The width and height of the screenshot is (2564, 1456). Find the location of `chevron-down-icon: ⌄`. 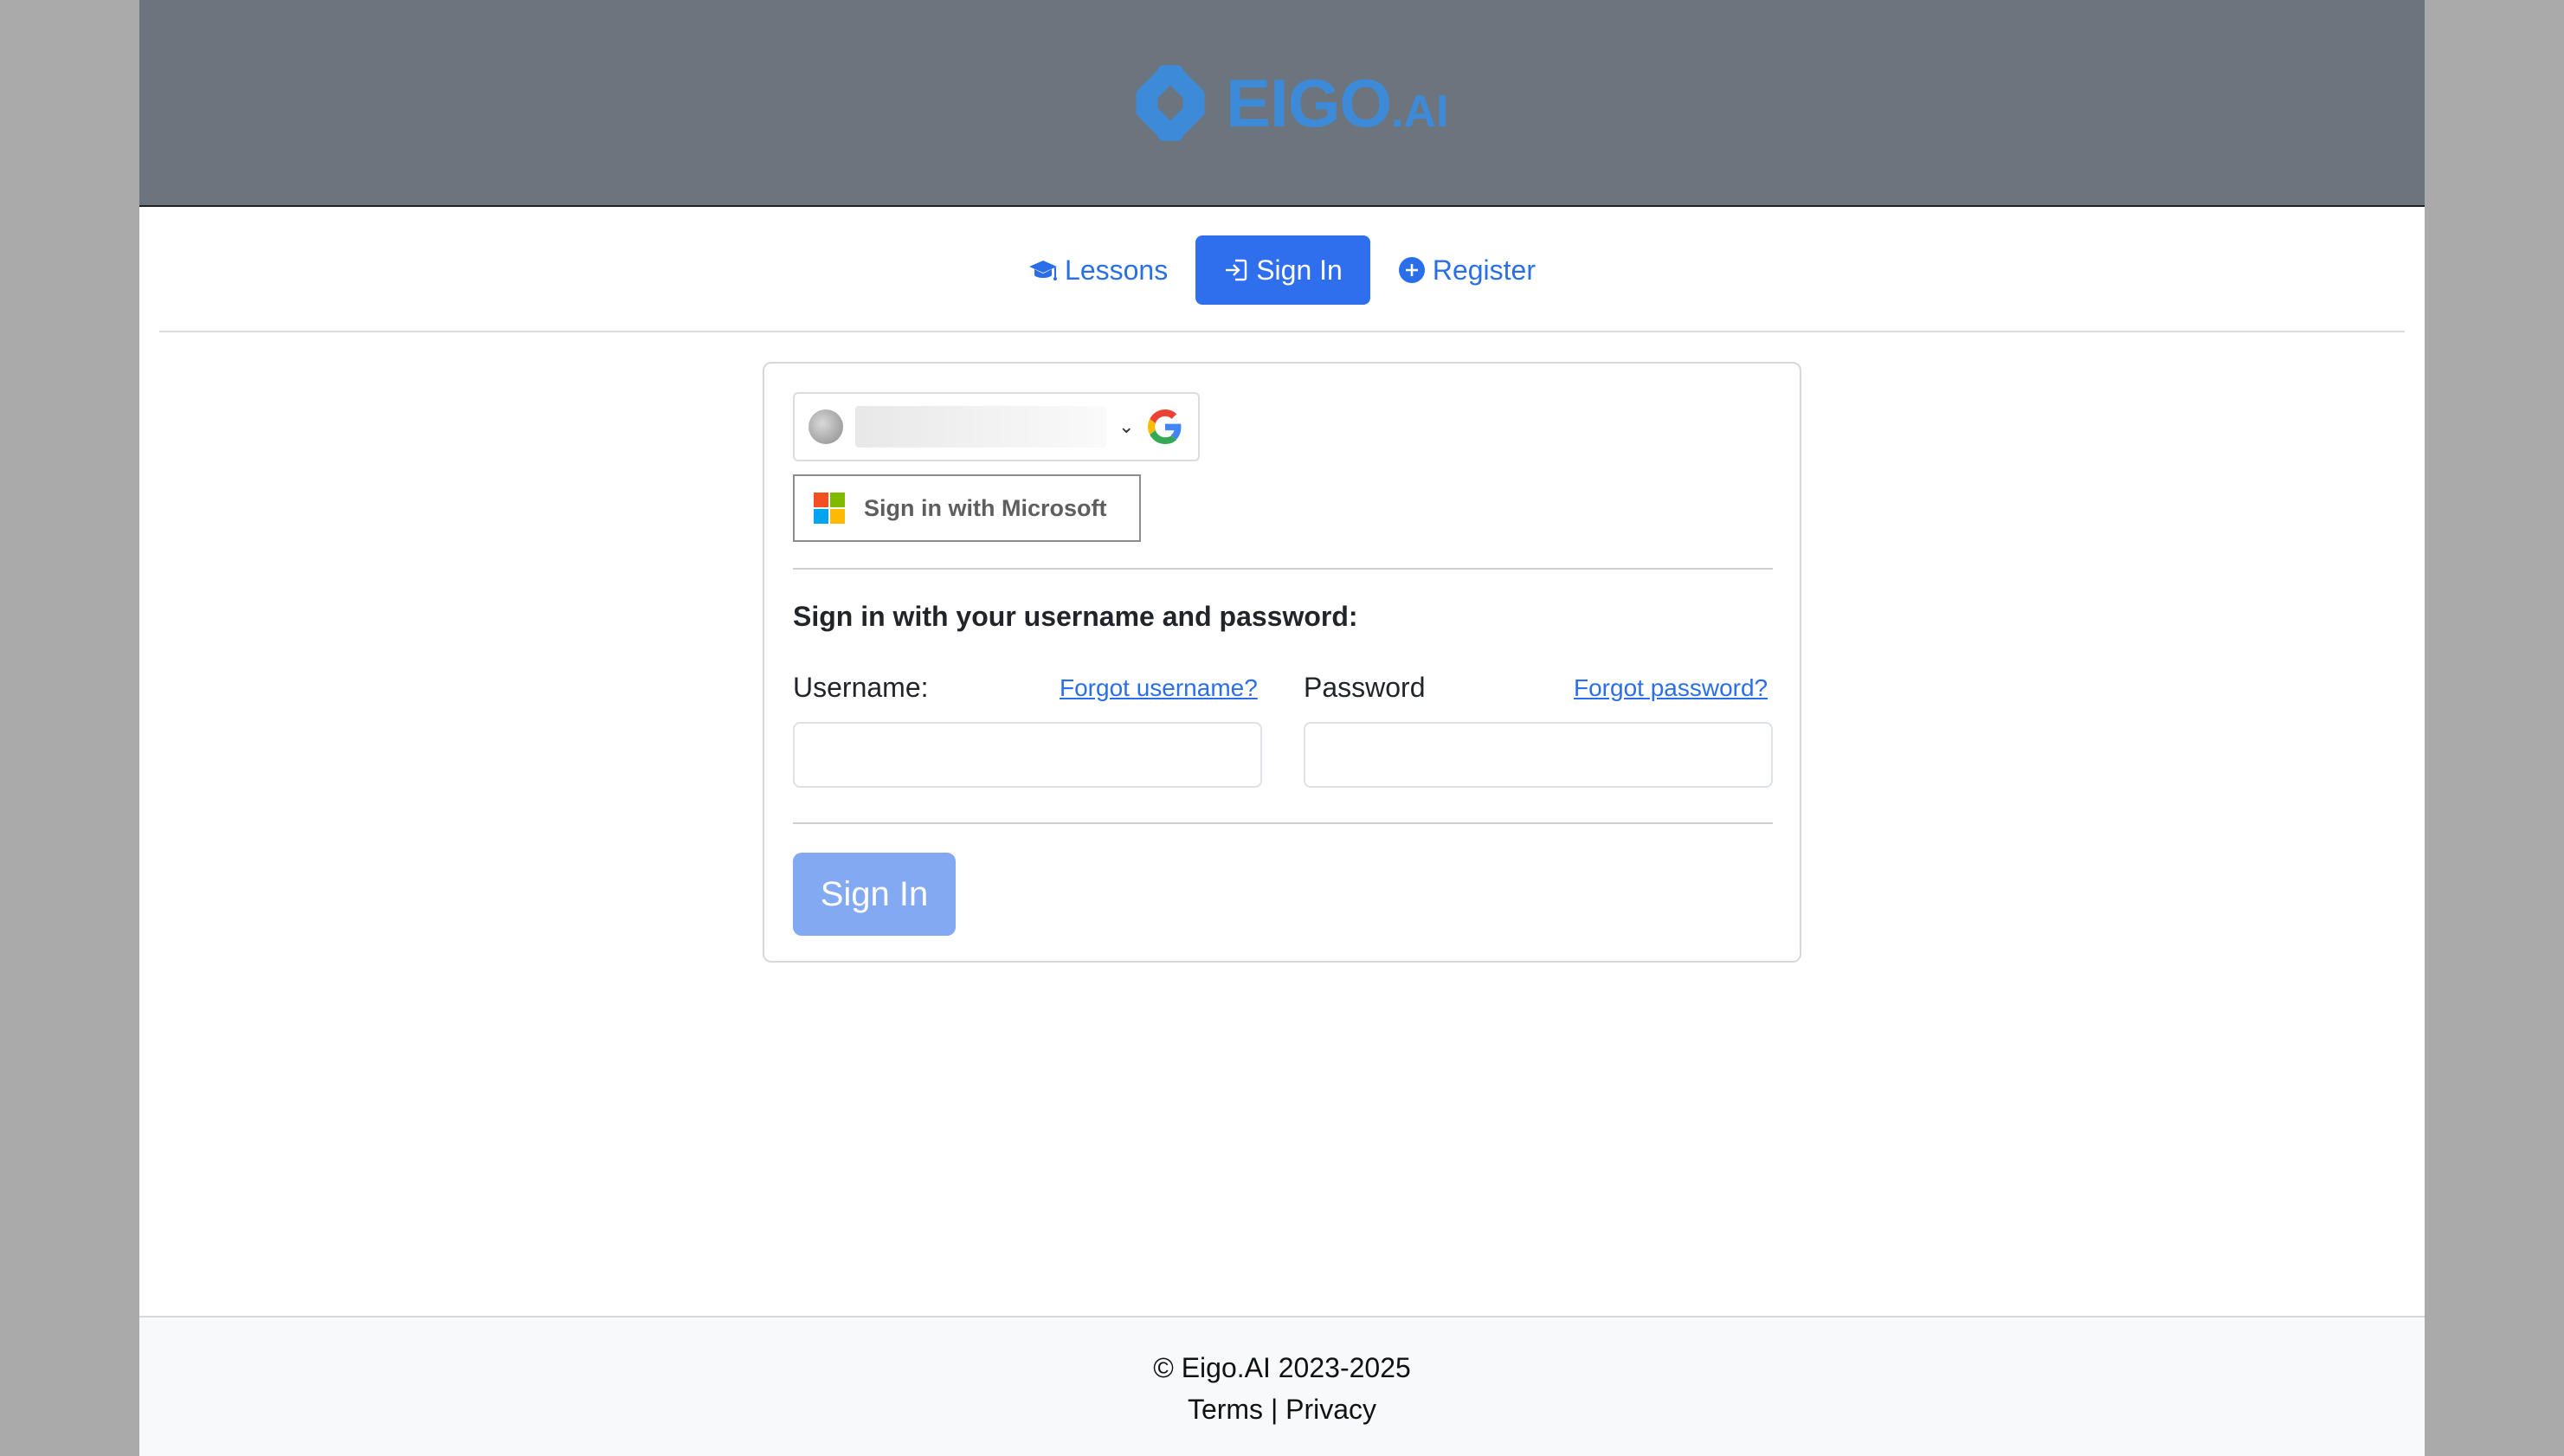

chevron-down-icon: ⌄ is located at coordinates (1127, 426).